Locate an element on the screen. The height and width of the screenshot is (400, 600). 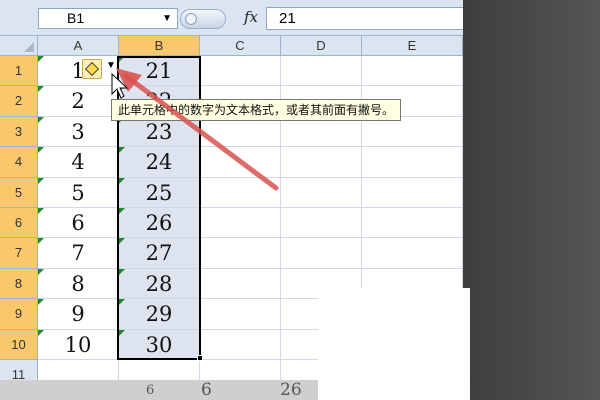
cell-b5: 25 is located at coordinates (159, 192).